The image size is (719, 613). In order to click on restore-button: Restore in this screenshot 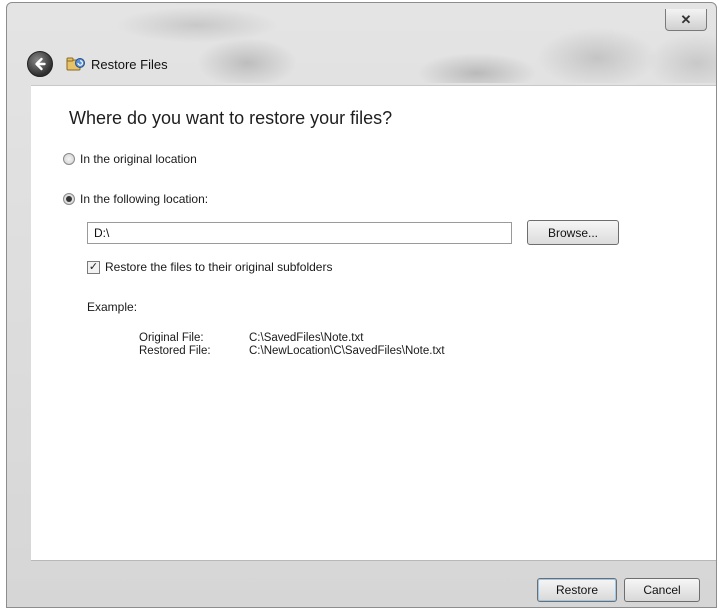, I will do `click(577, 590)`.